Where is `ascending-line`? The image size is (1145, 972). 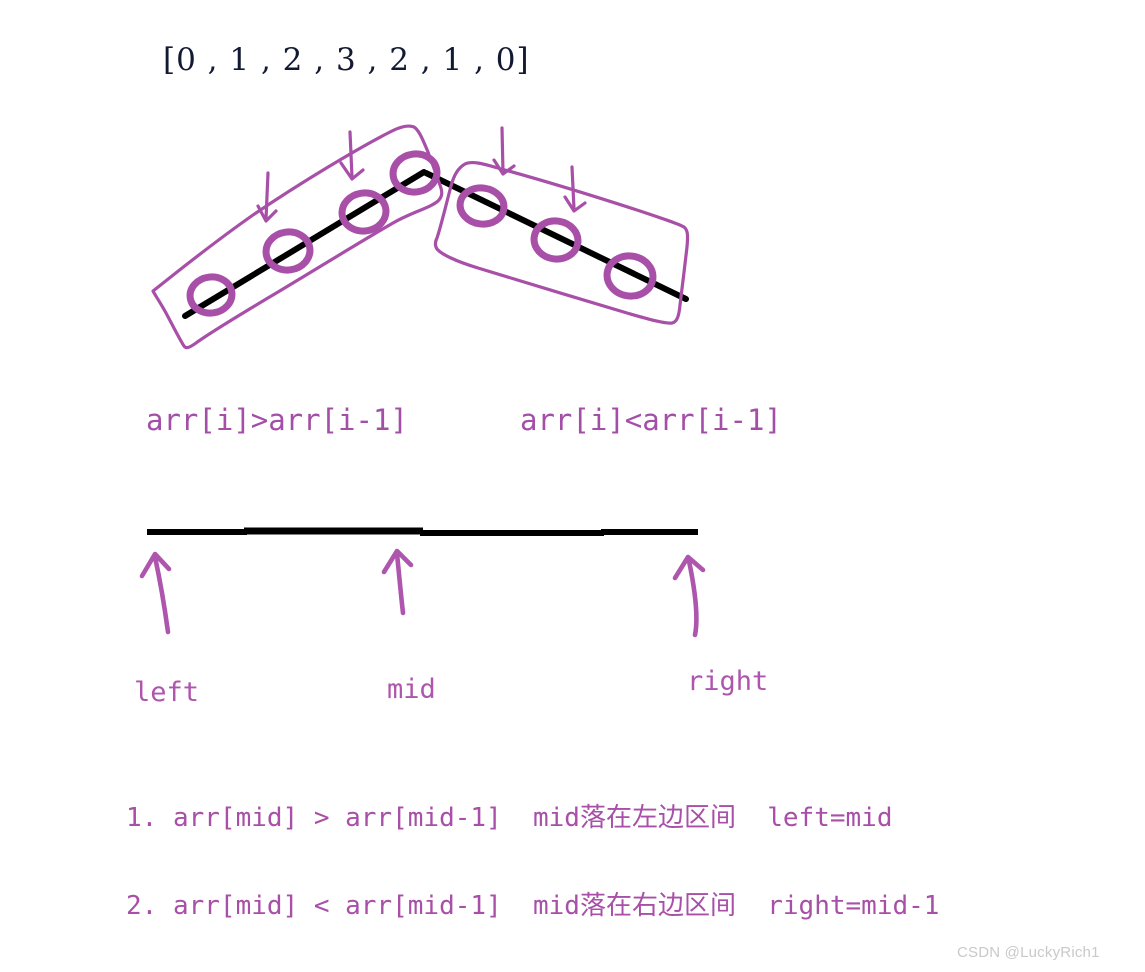
ascending-line is located at coordinates (304, 244).